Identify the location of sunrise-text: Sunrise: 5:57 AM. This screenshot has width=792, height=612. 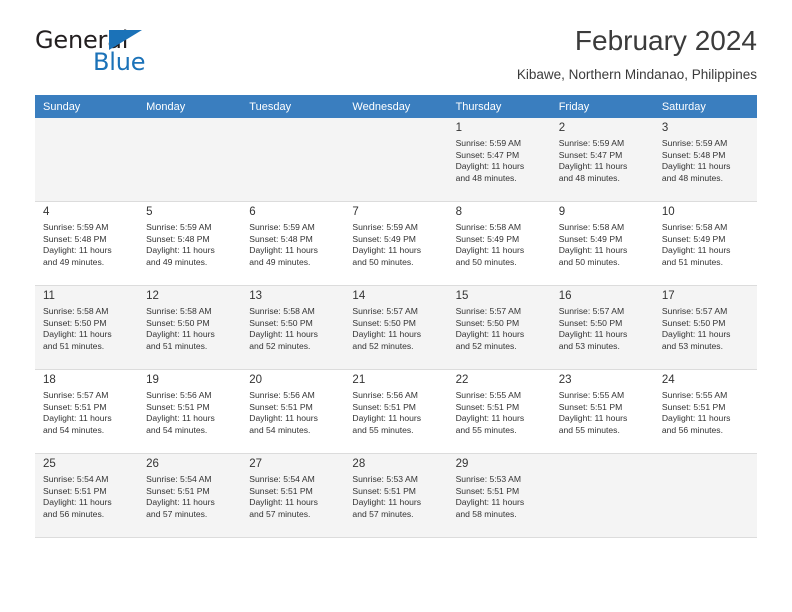
(591, 311).